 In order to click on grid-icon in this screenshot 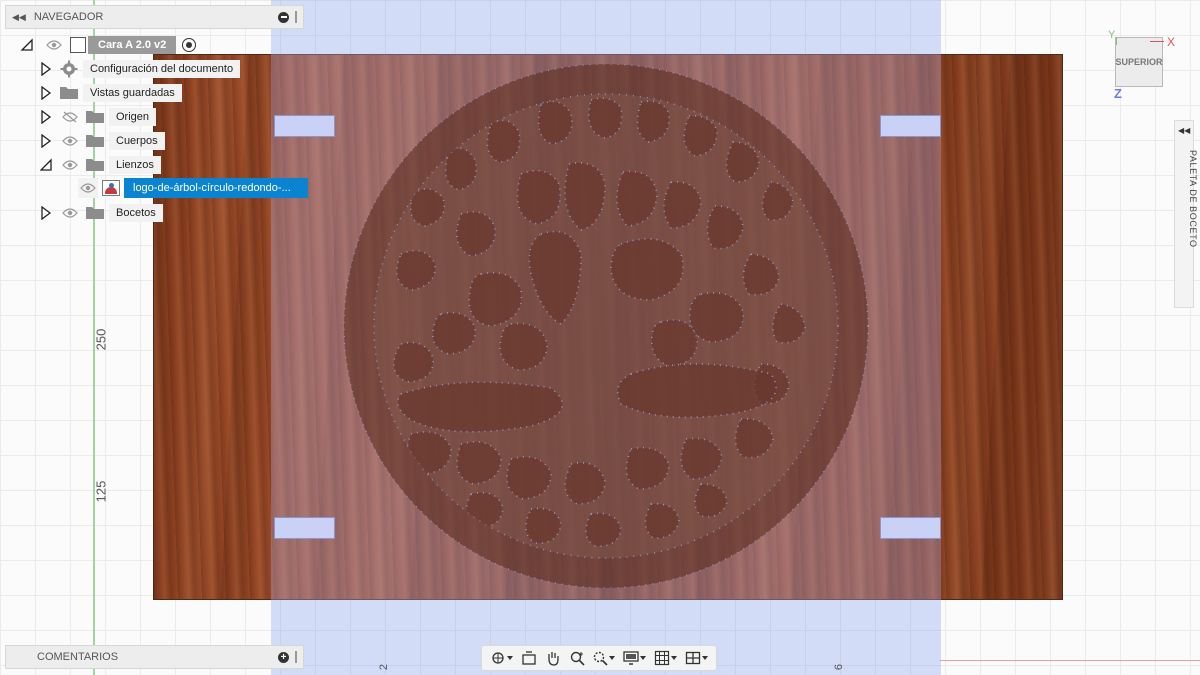, I will do `click(665, 658)`.